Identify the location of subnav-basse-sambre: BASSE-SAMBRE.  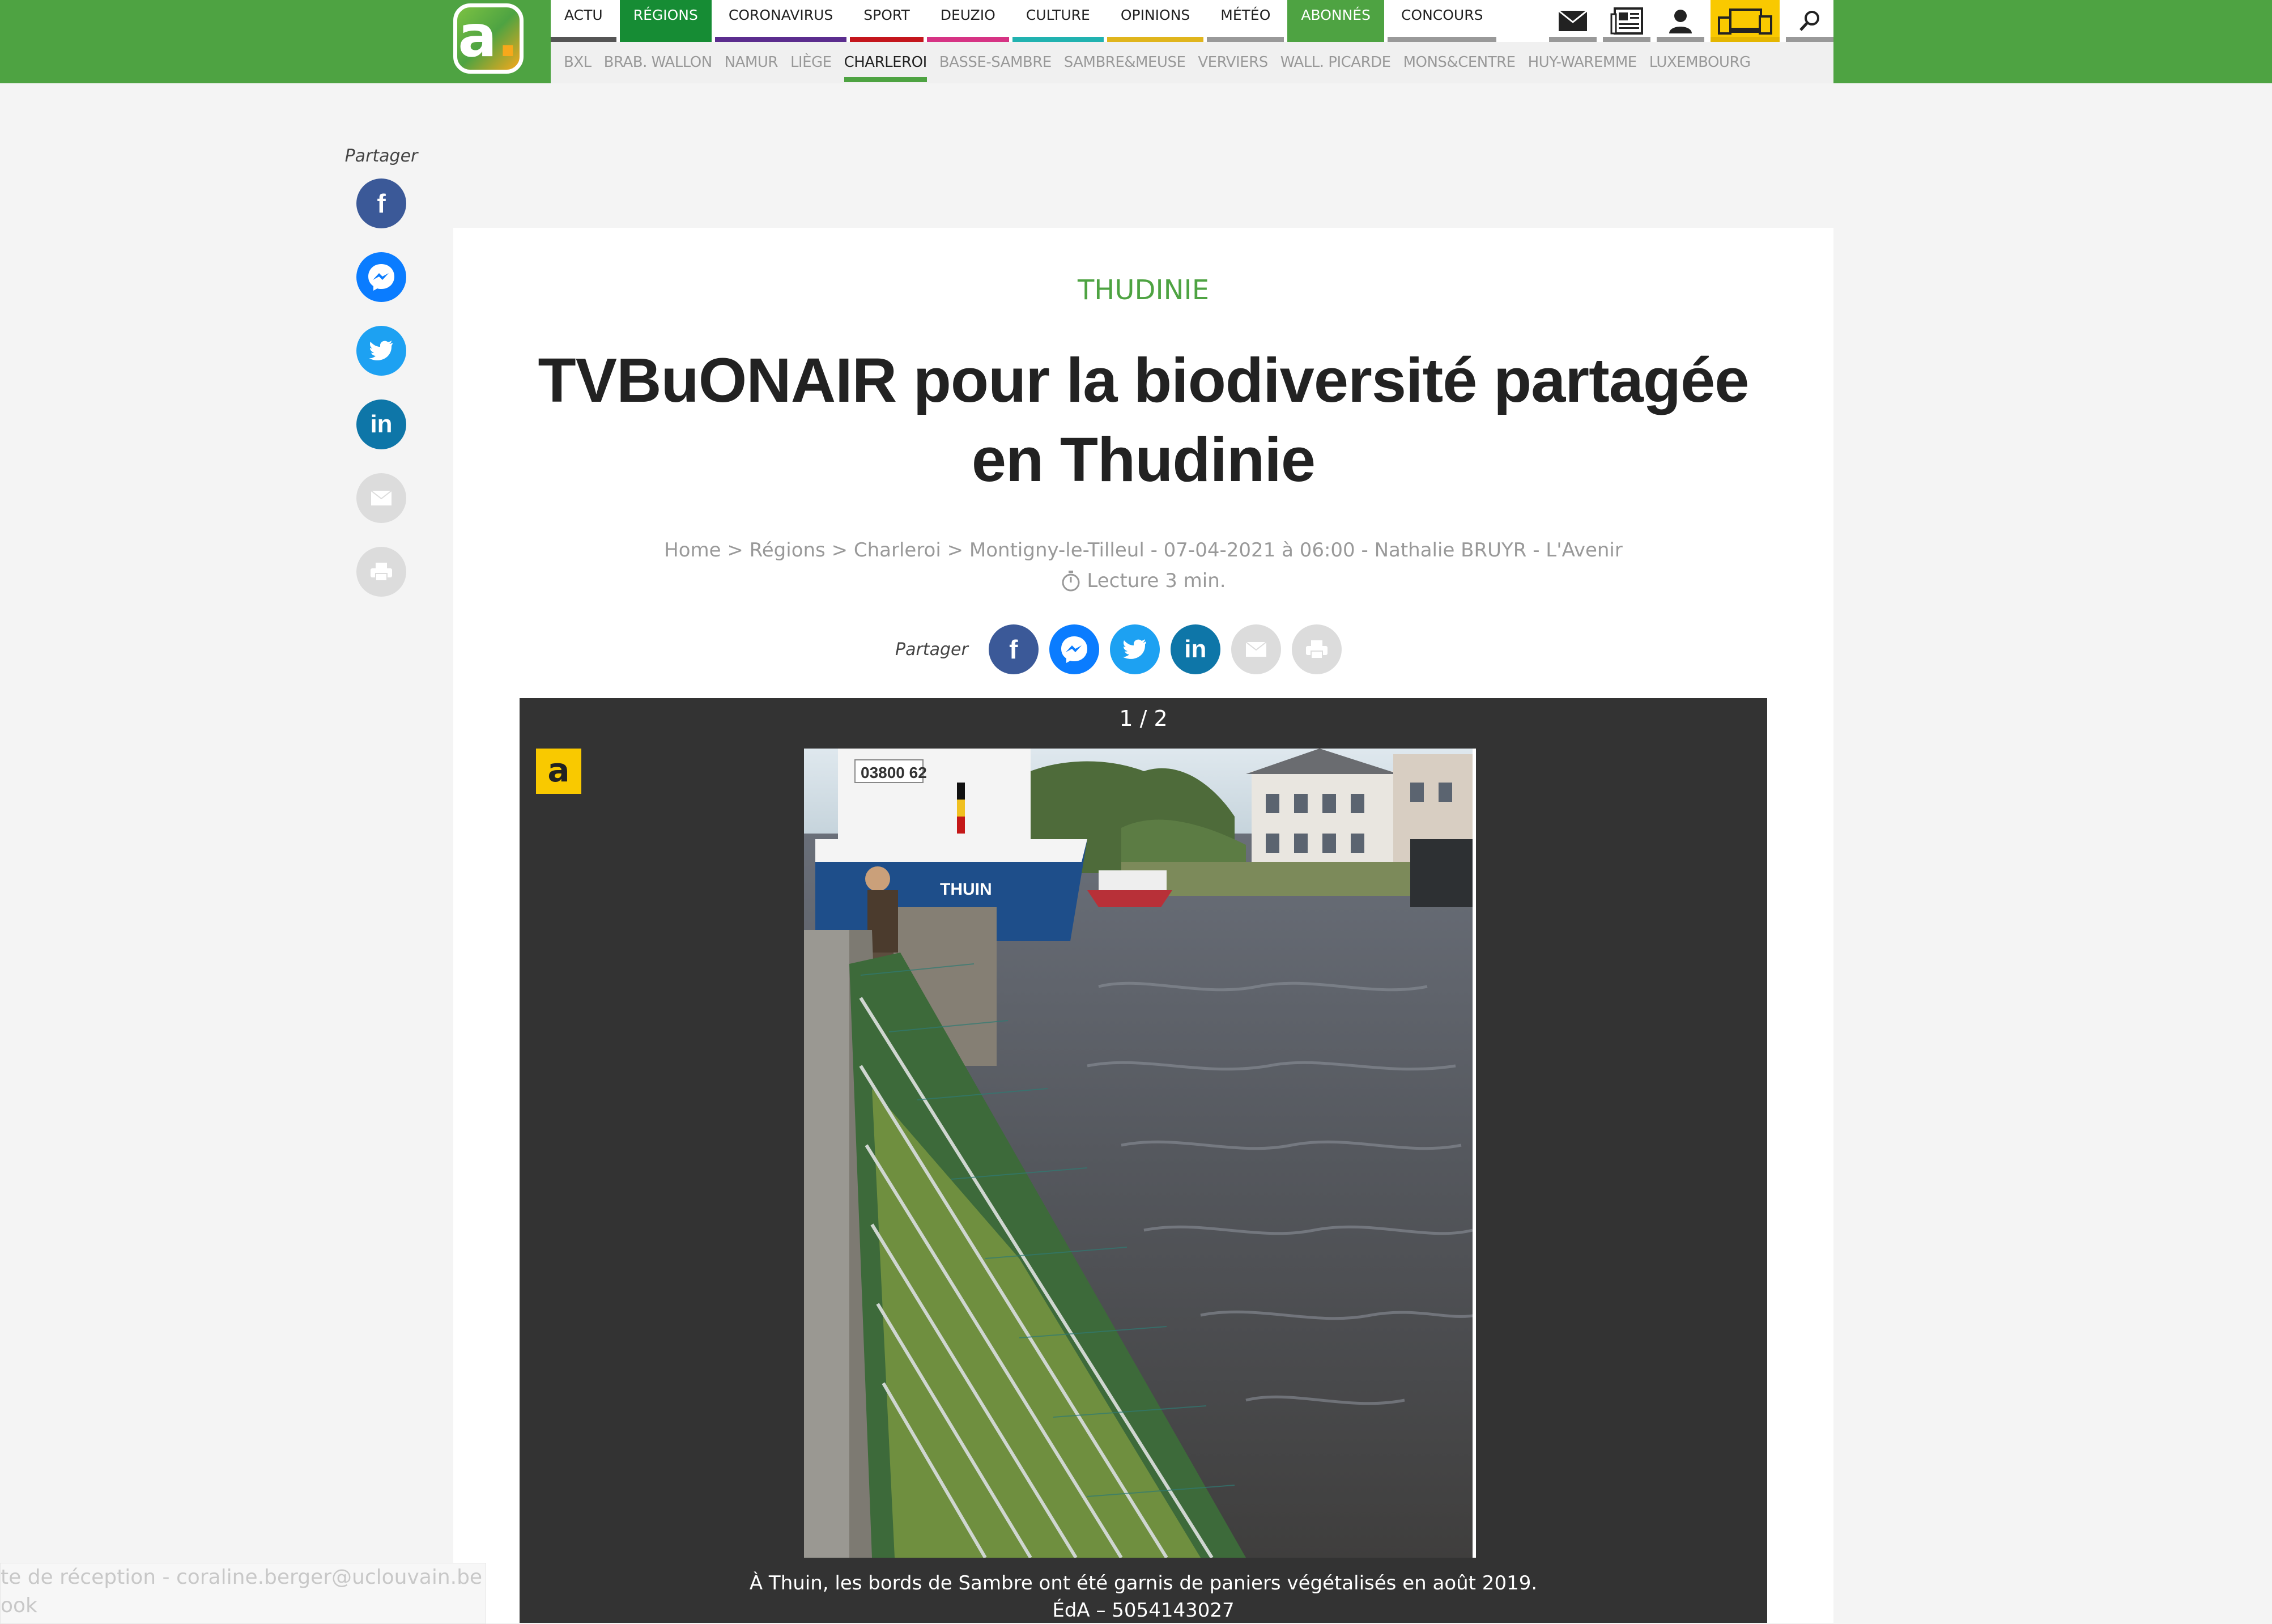
(995, 63).